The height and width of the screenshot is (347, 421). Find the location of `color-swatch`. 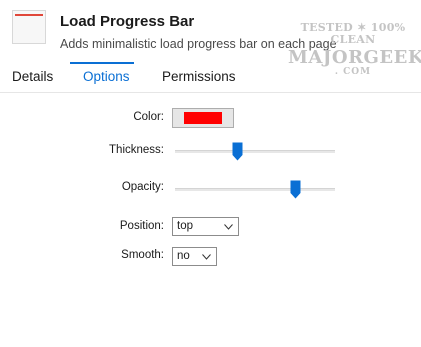

color-swatch is located at coordinates (203, 118).